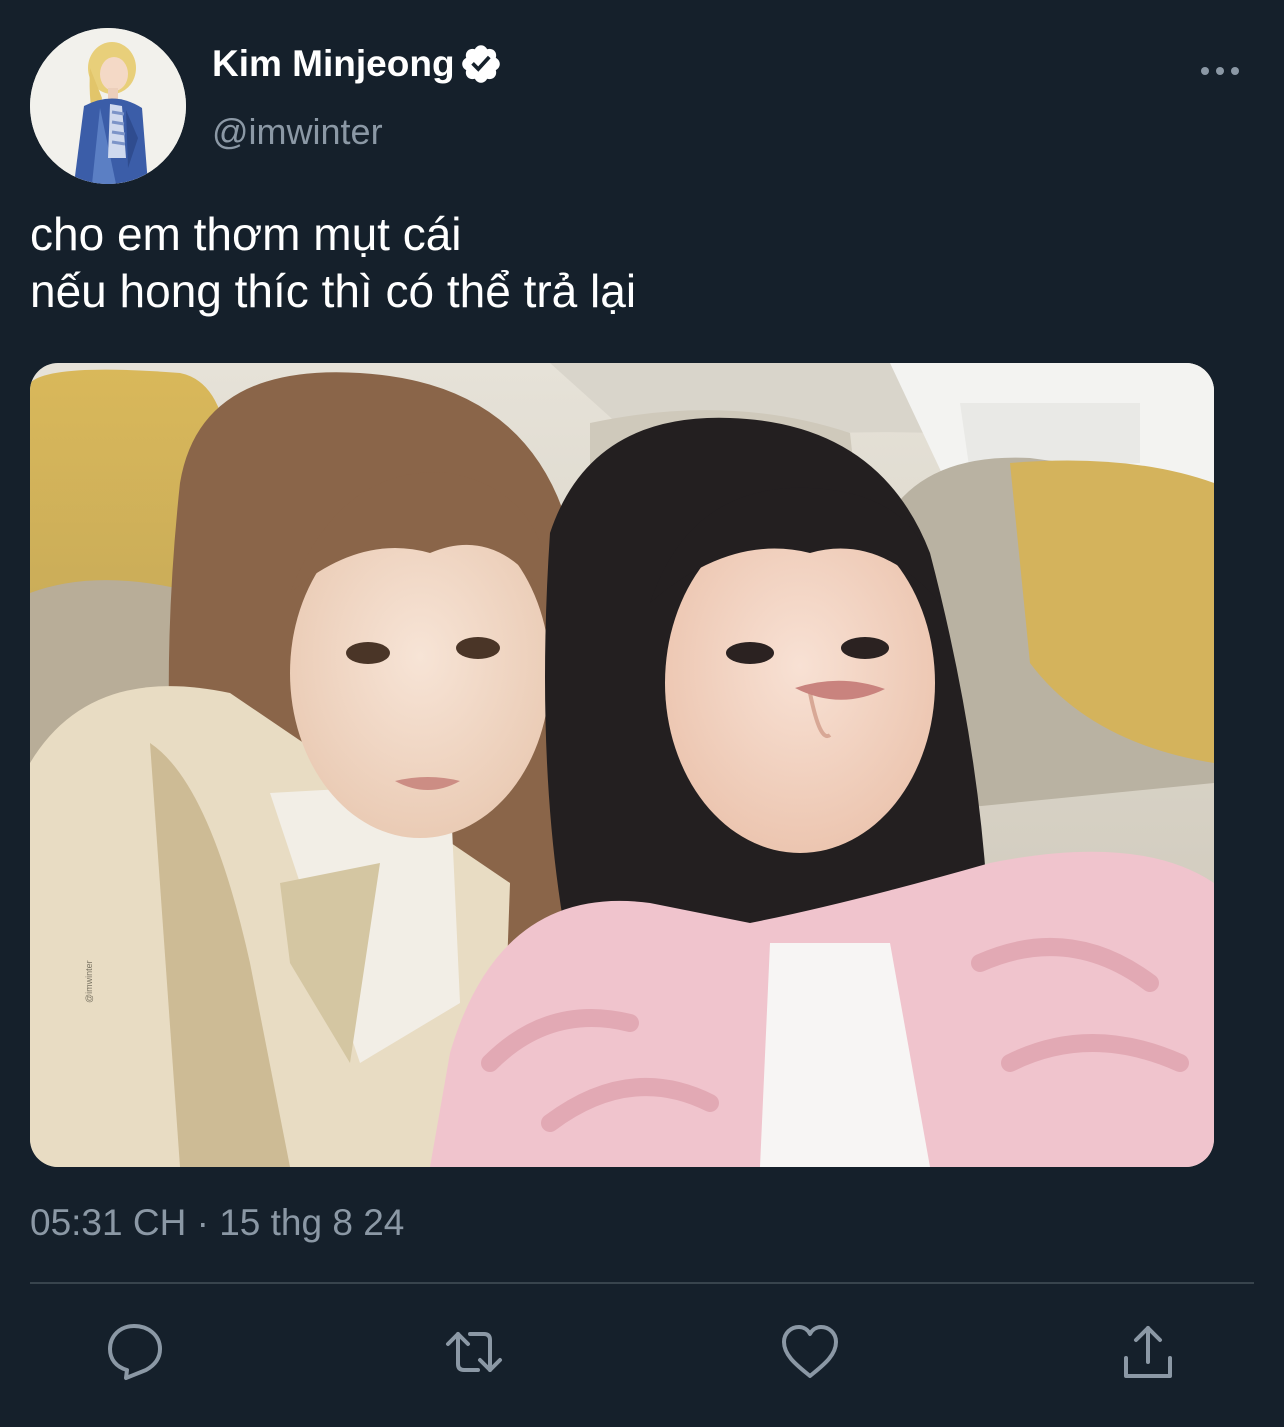 This screenshot has height=1427, width=1284. I want to click on author-name-row: Kim Minjeong, so click(357, 64).